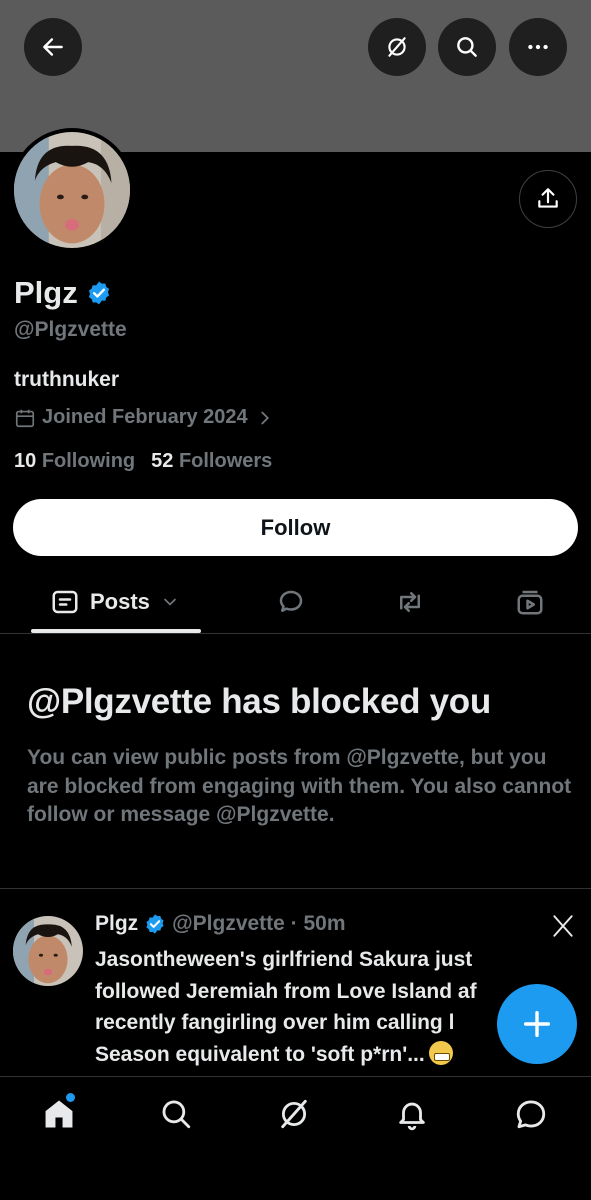 This screenshot has height=1200, width=591. What do you see at coordinates (440, 1052) in the screenshot?
I see `grimacing-emoji-icon` at bounding box center [440, 1052].